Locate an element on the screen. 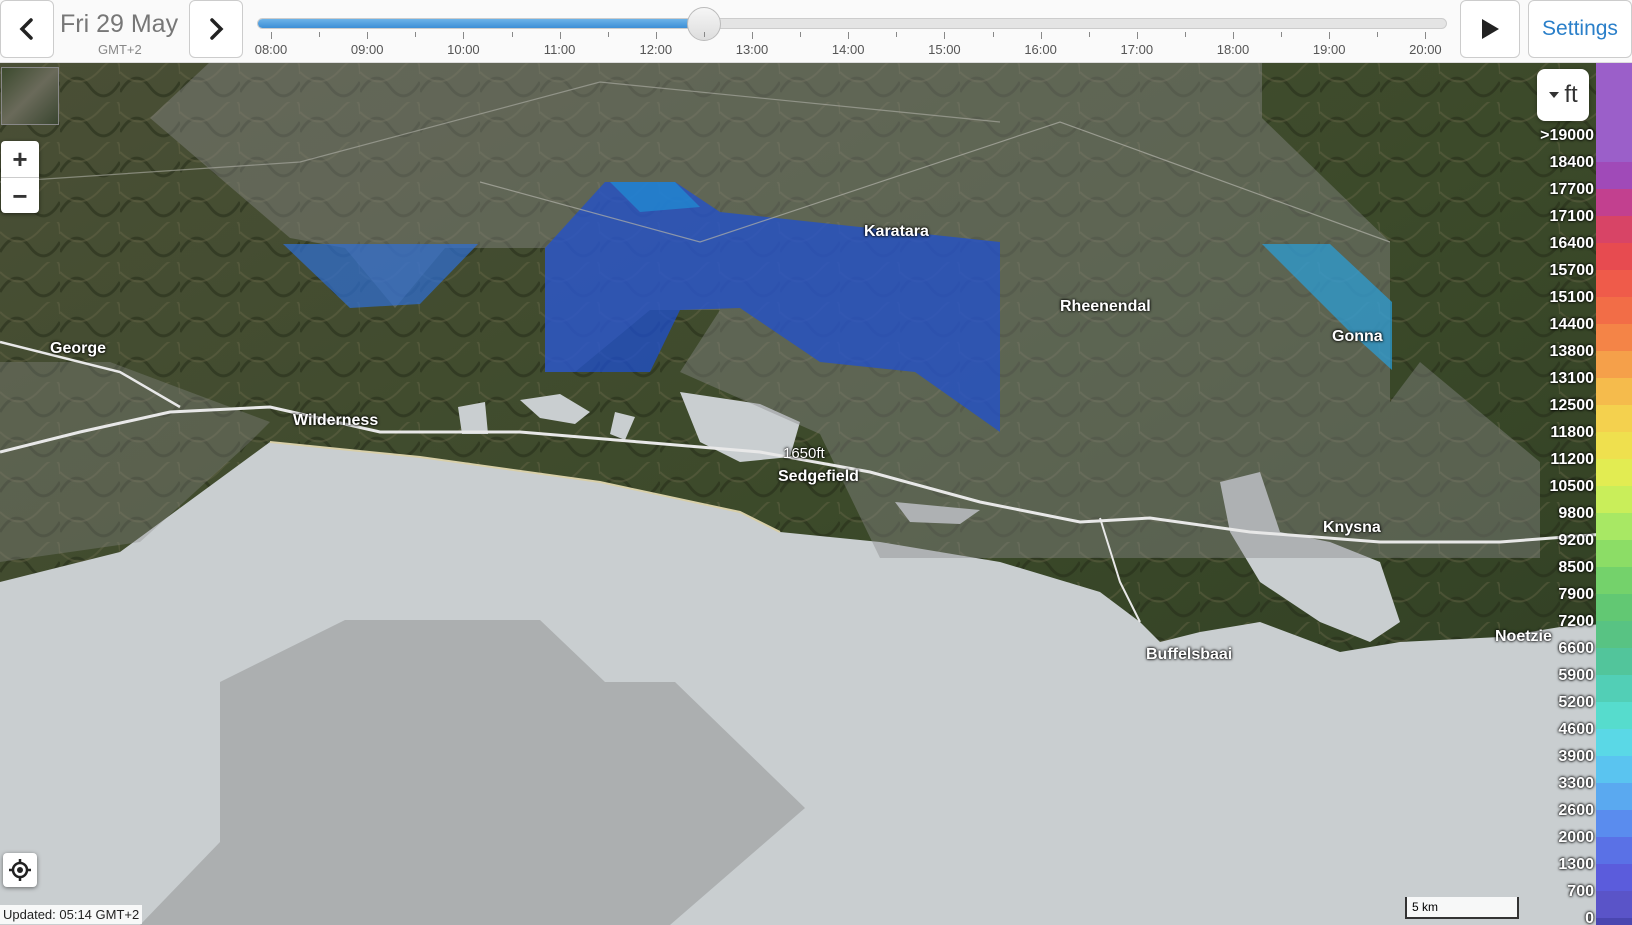 The height and width of the screenshot is (925, 1632). timeline-hour-label: 09:00 is located at coordinates (367, 49).